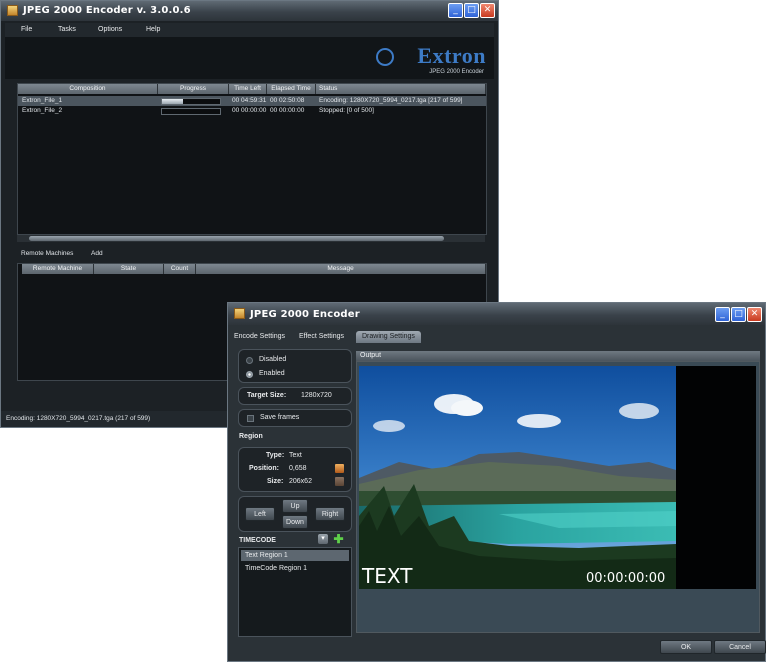 The width and height of the screenshot is (766, 662). Describe the element at coordinates (388, 337) in the screenshot. I see `tab-drawing-settings: Drawing Settings` at that location.